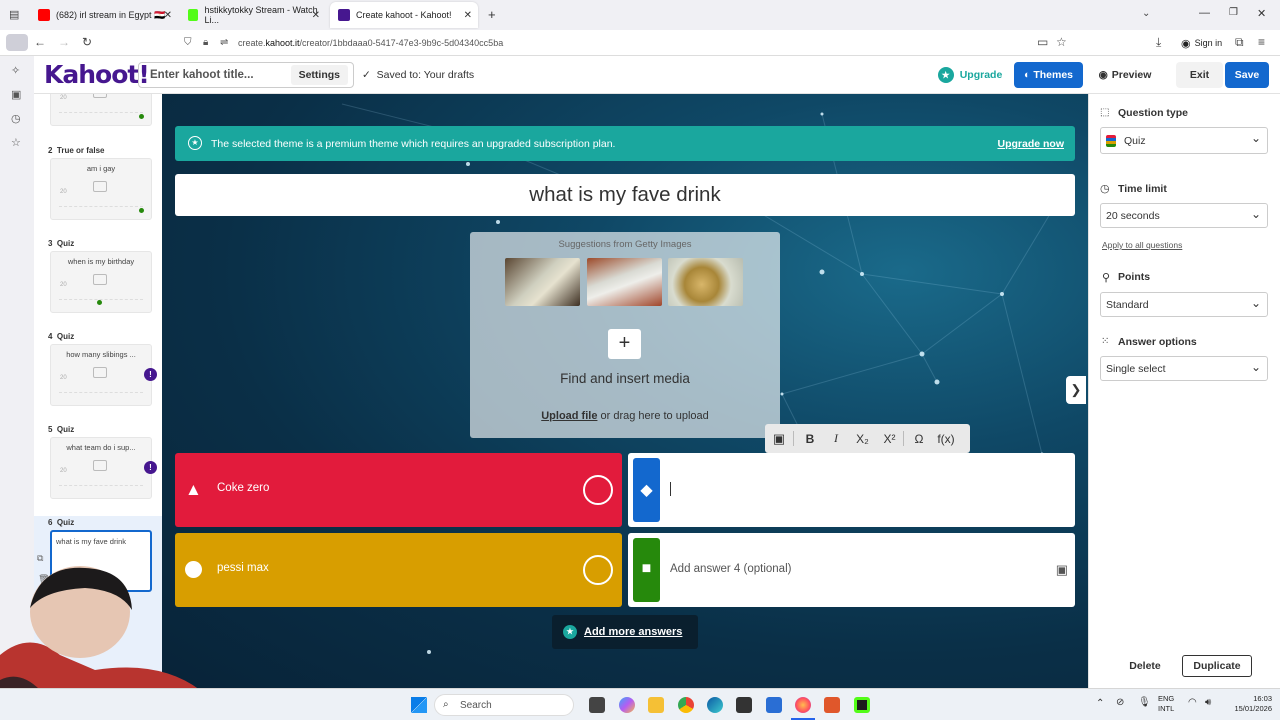 This screenshot has width=1280, height=720. Describe the element at coordinates (17, 42) in the screenshot. I see `sidebar-toggle-icon` at that location.